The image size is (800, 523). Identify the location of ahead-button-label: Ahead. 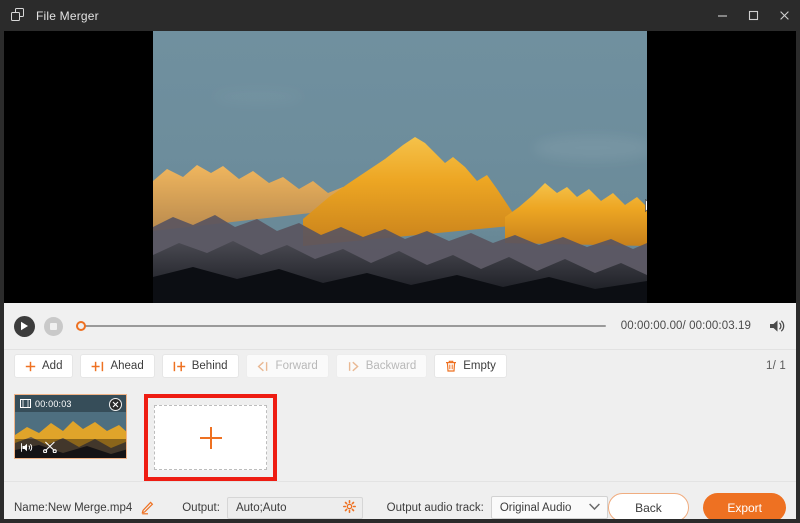
(127, 366).